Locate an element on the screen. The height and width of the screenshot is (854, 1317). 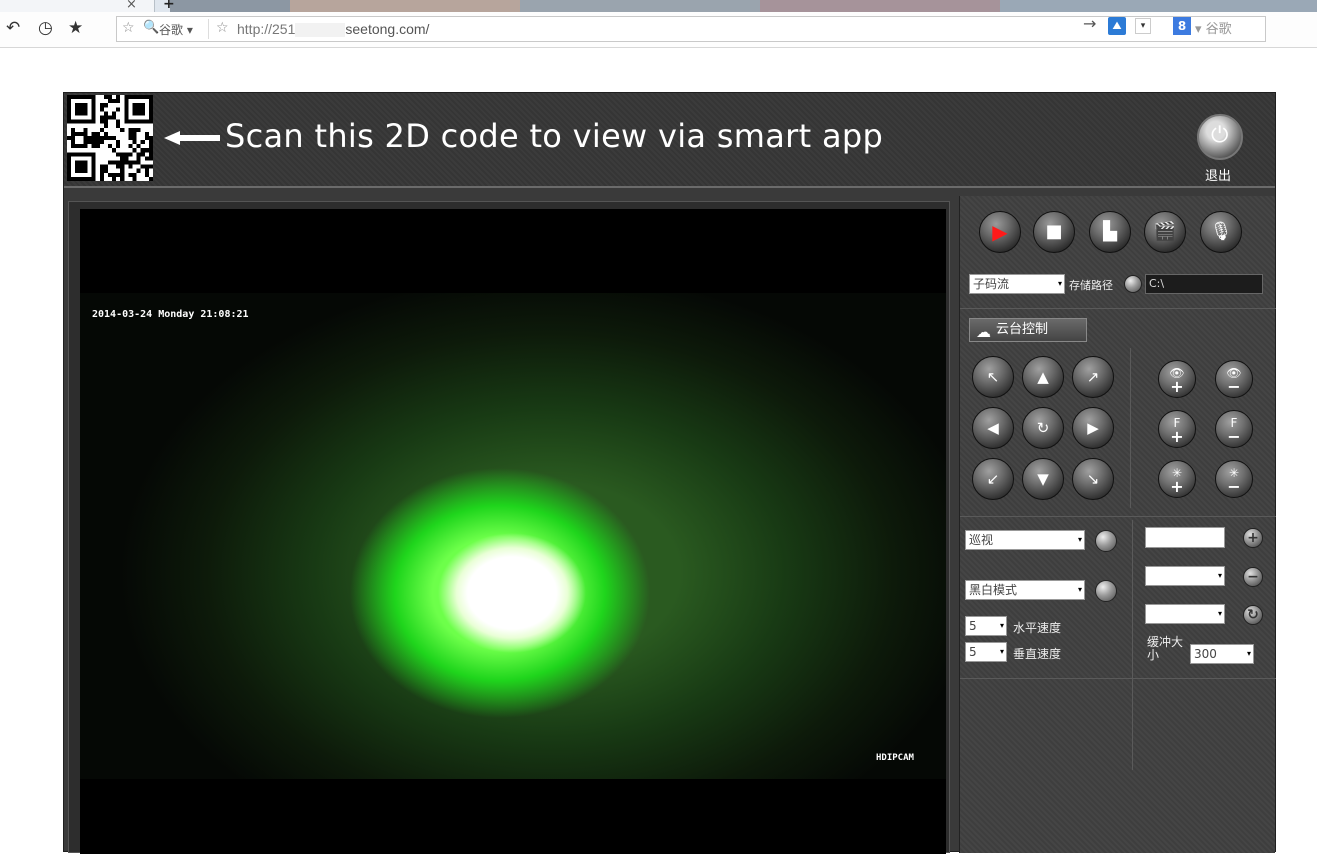
close-tab-icon: × is located at coordinates (131, 6).